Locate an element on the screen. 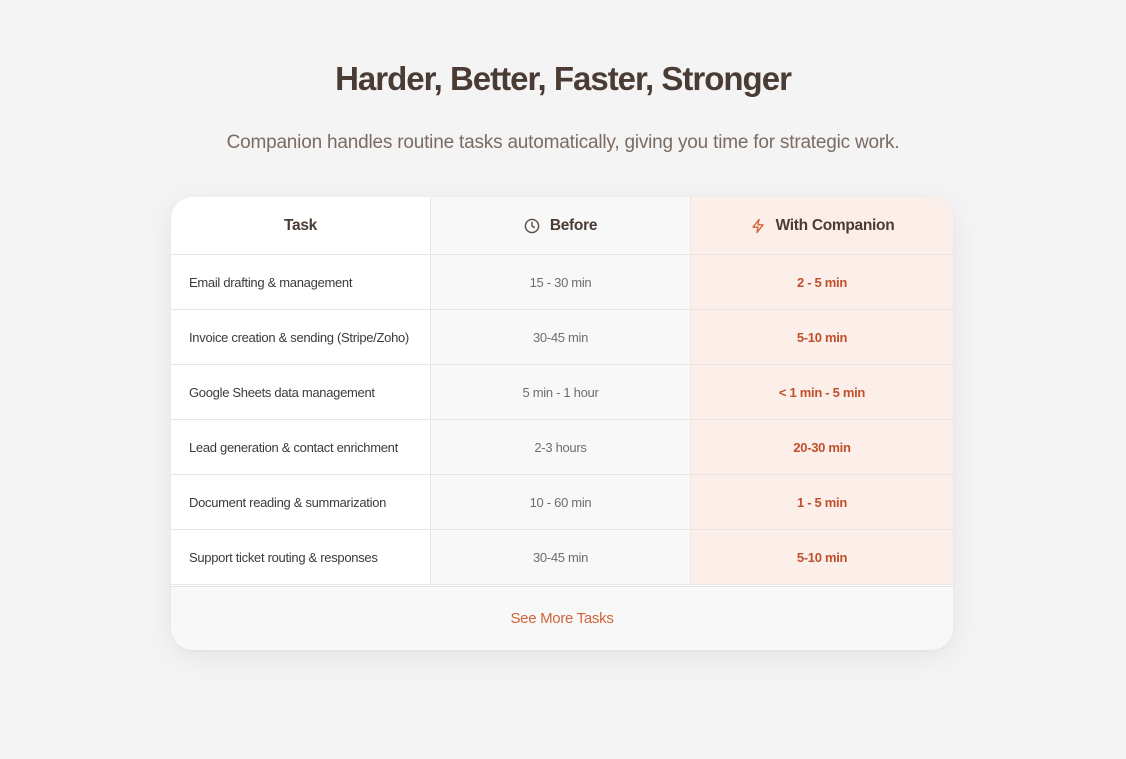 The image size is (1126, 759). before-time-cell: 5 min - 1 hour is located at coordinates (561, 392).